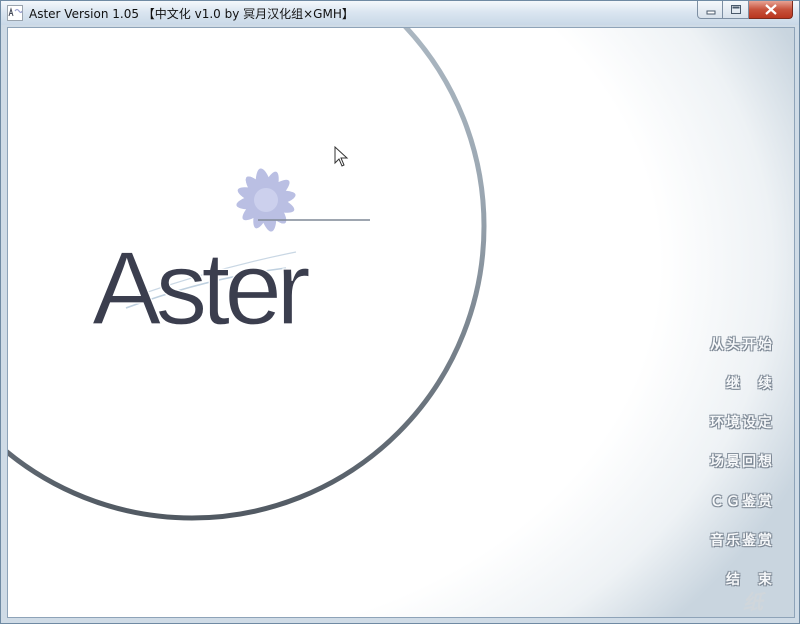  I want to click on menu-item-music-gallery: 音乐鉴赏, so click(719, 540).